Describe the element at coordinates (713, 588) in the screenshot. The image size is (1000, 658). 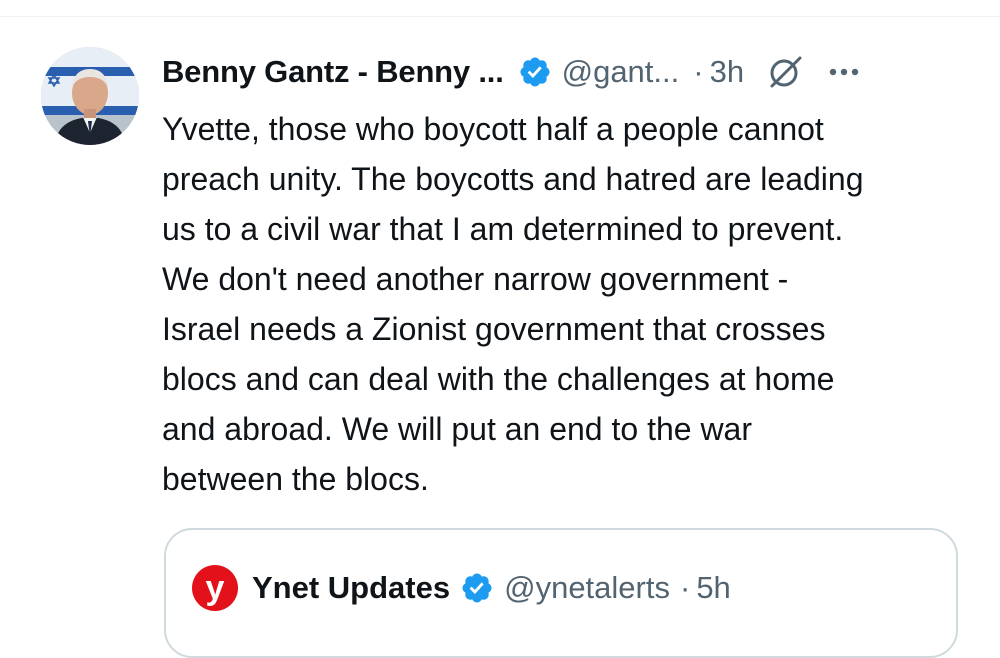
I see `quoted-tweet-timestamp: 5h` at that location.